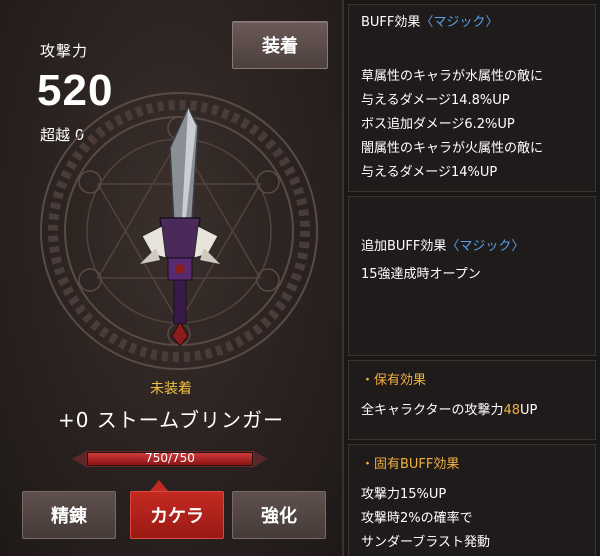 The image size is (600, 556). What do you see at coordinates (421, 274) in the screenshot?
I see `extra-buff-line: 15強達成時オープン` at bounding box center [421, 274].